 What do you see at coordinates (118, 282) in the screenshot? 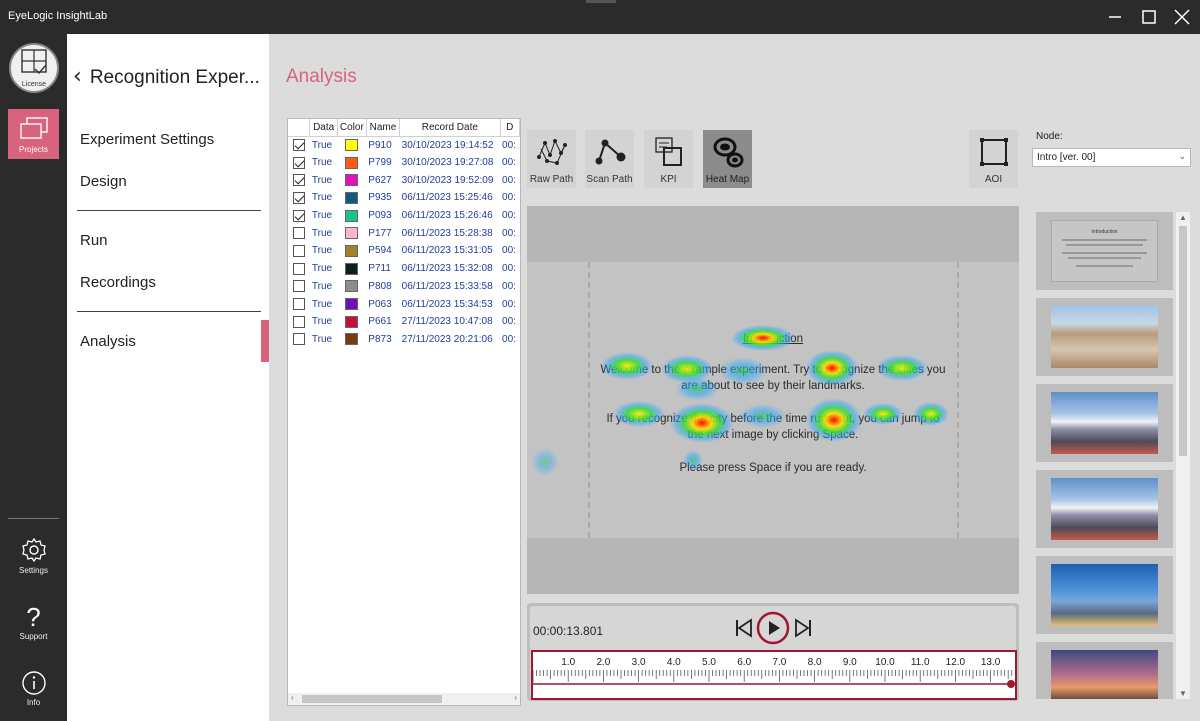
I see `menu-item-recordings: Recordings` at bounding box center [118, 282].